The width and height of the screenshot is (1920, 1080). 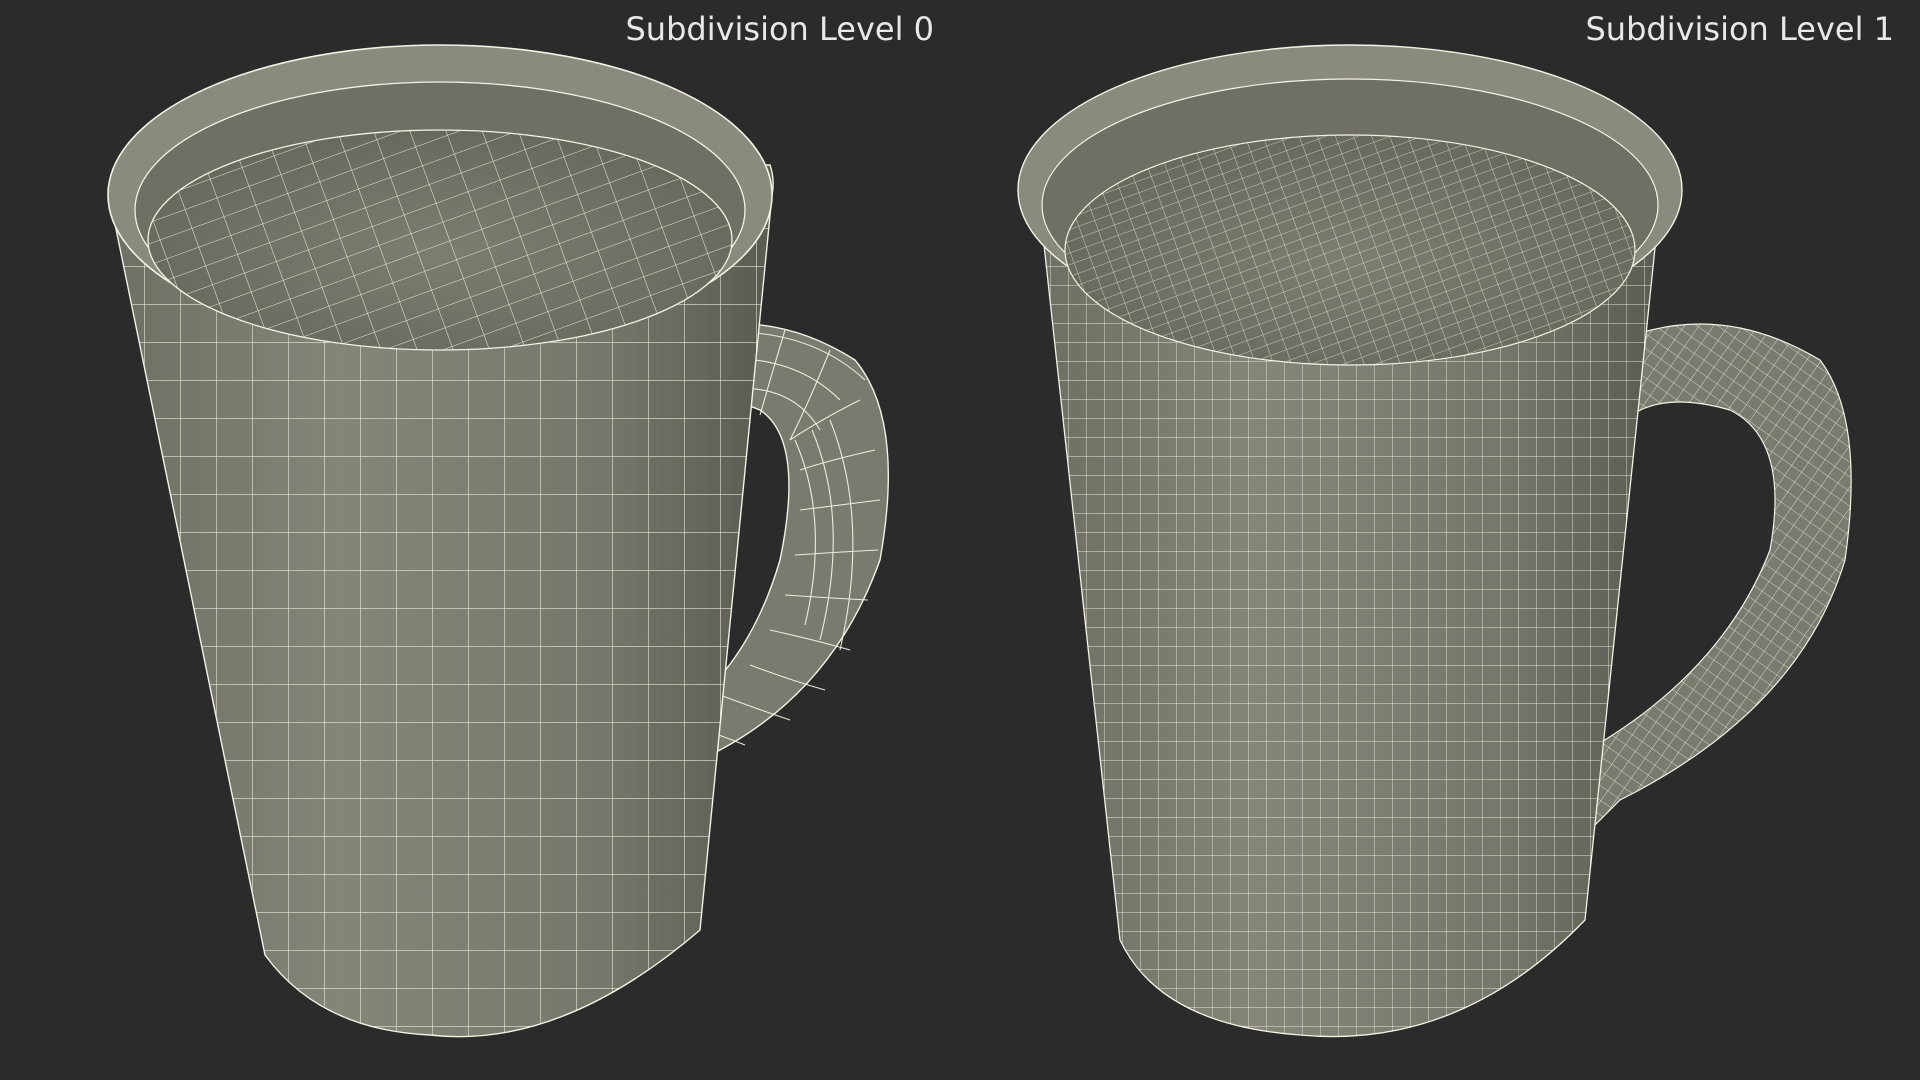 What do you see at coordinates (1739, 29) in the screenshot?
I see `panel-title: Subdivision Level 1` at bounding box center [1739, 29].